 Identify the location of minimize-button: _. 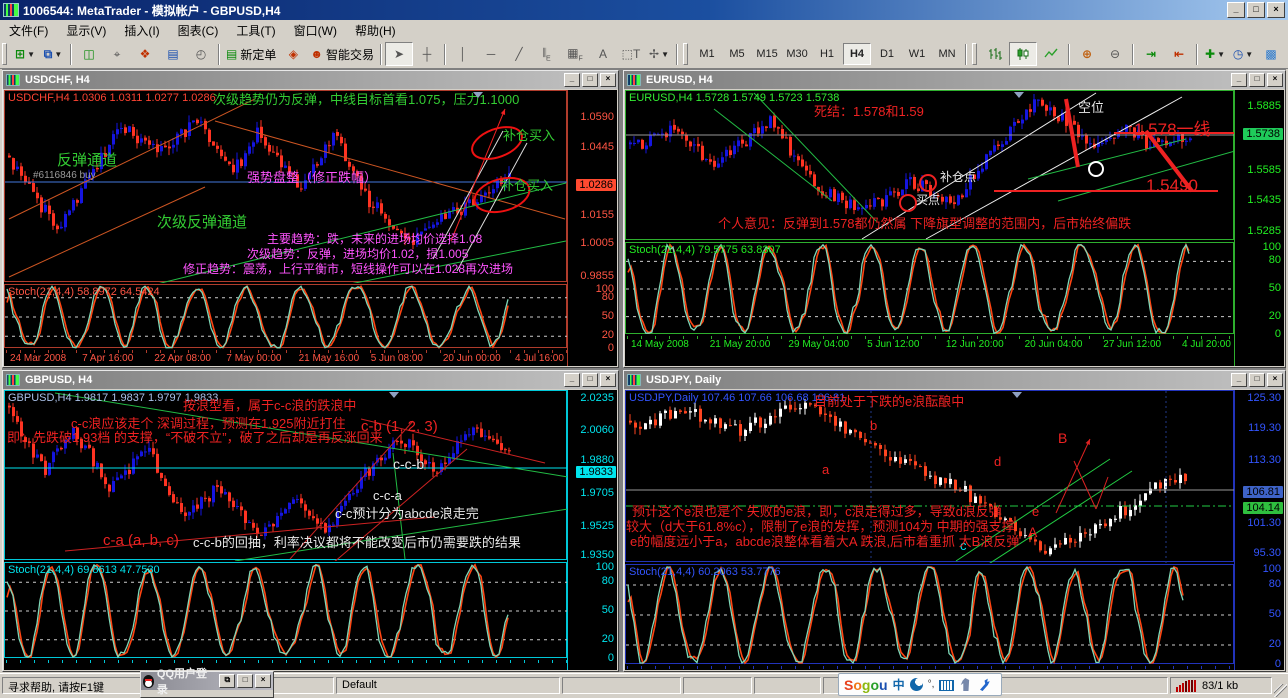
(1236, 10).